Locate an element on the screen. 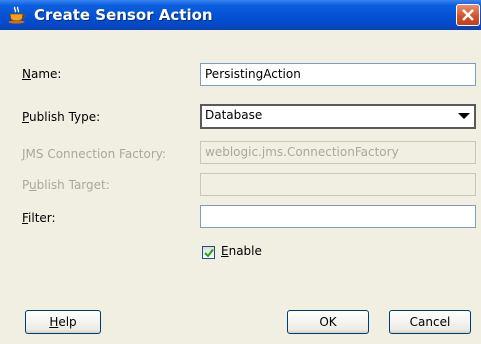 The height and width of the screenshot is (344, 481). close-button is located at coordinates (468, 15).